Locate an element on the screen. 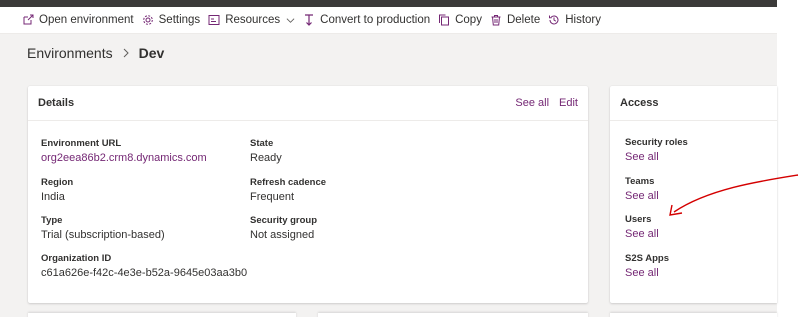 This screenshot has height=317, width=800. access-title: Access is located at coordinates (639, 103).